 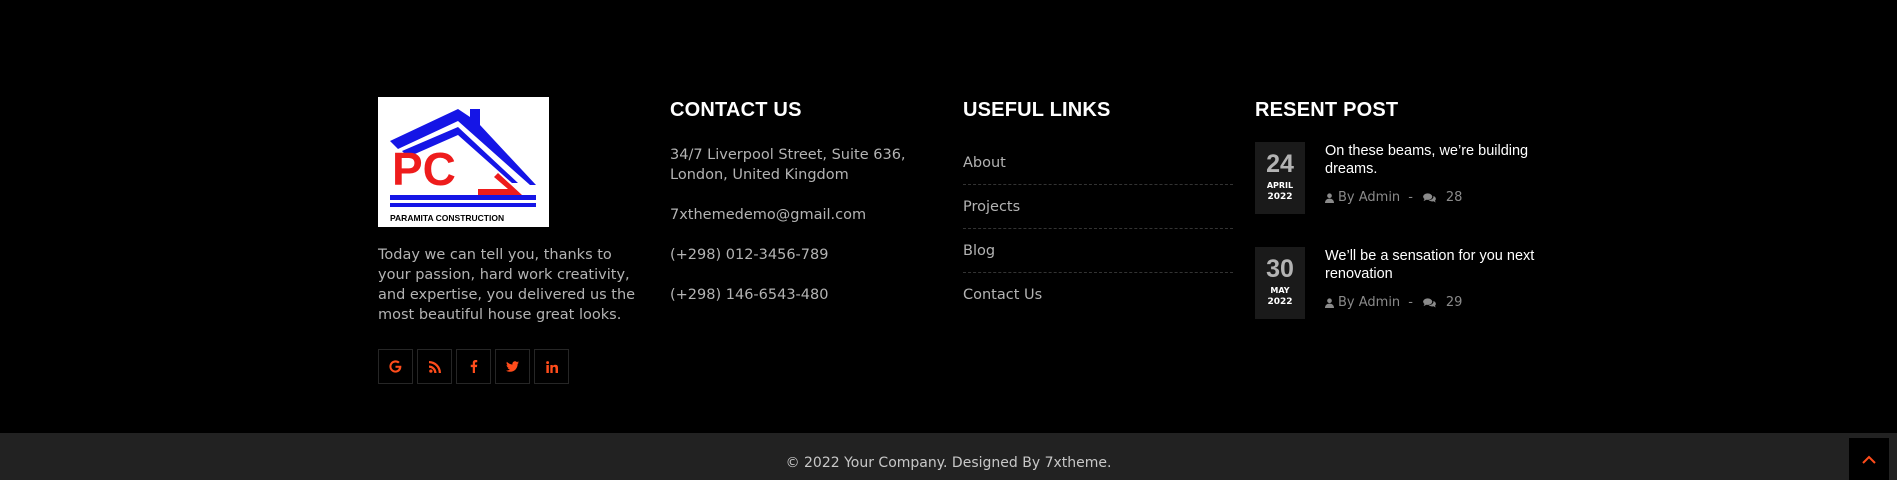 I want to click on house-logo-graphic: PC PARAMITA CONSTRUCTION, so click(x=463, y=166).